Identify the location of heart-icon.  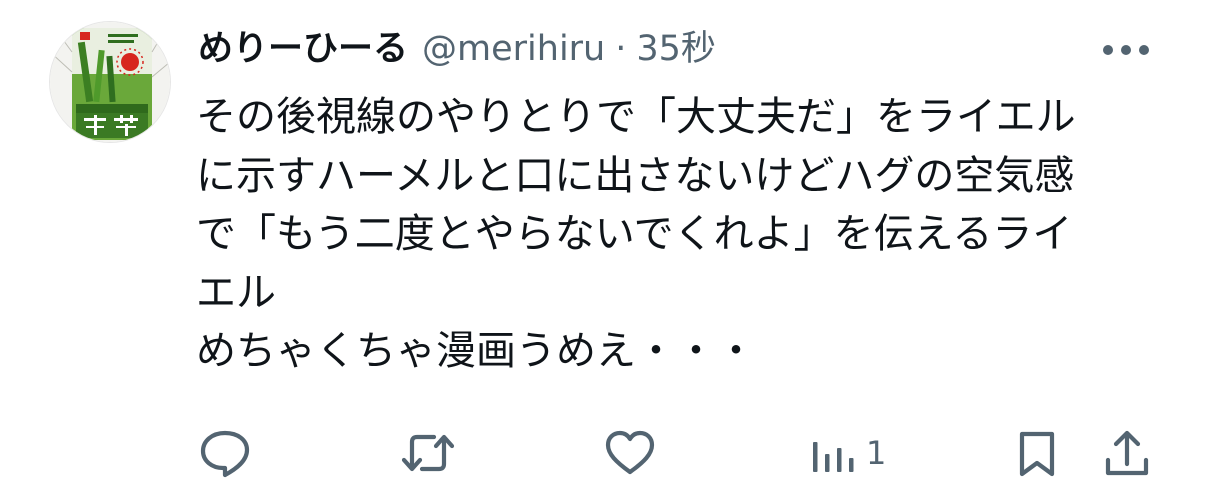
(630, 452).